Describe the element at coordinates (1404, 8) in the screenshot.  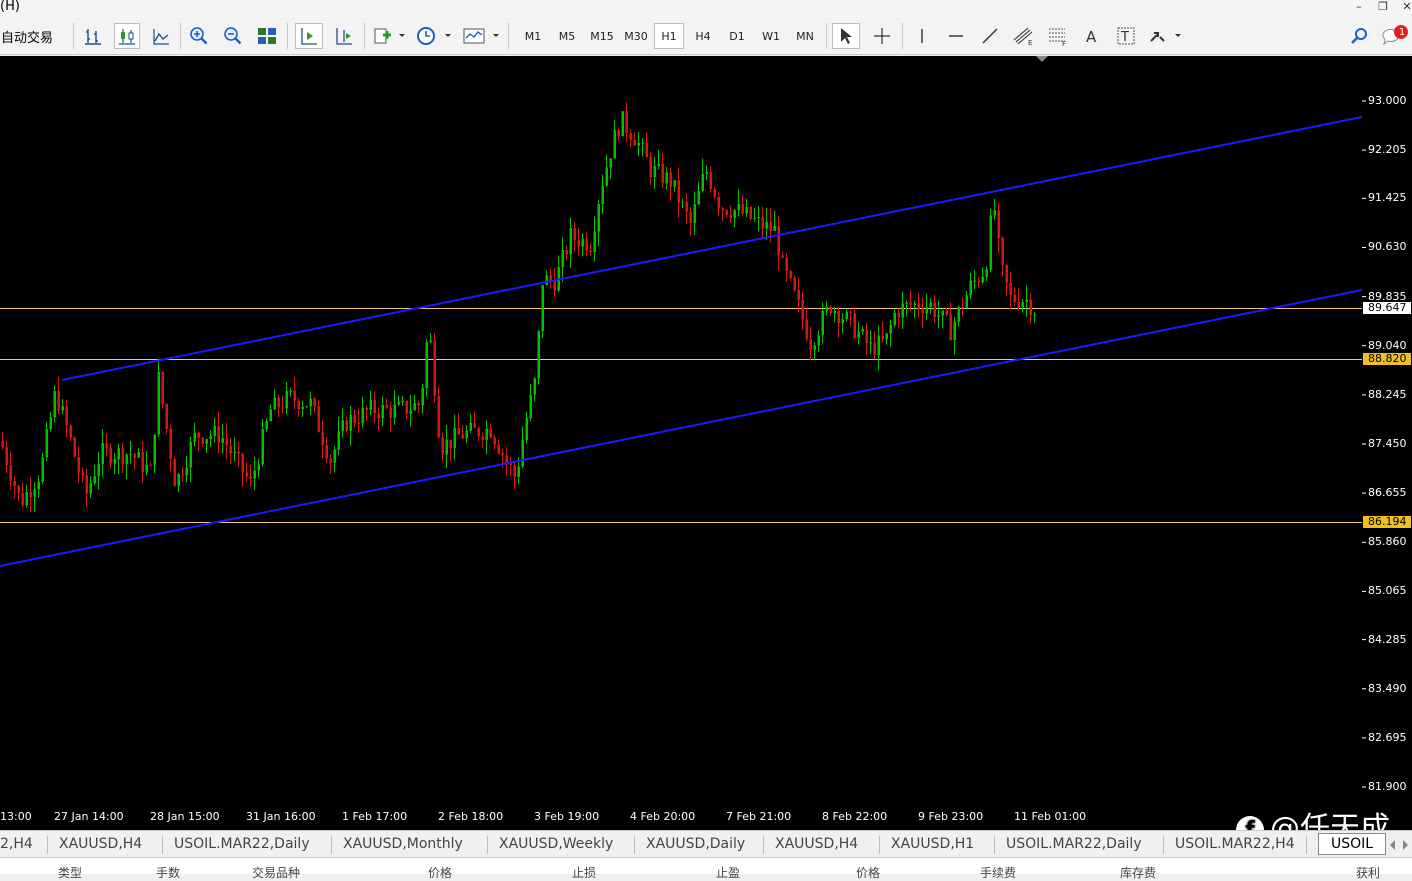
I see `close-icon: ✕` at that location.